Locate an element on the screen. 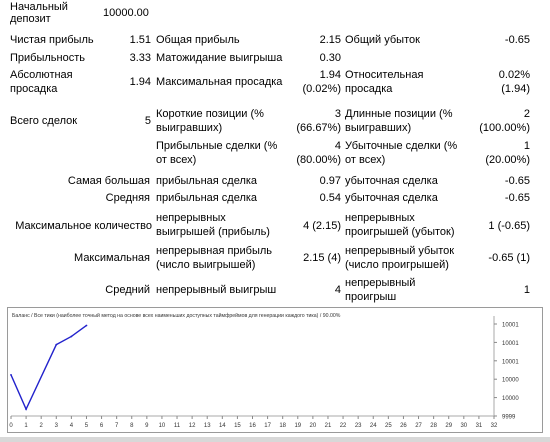  largest-loss-value: -0.65 is located at coordinates (517, 181).